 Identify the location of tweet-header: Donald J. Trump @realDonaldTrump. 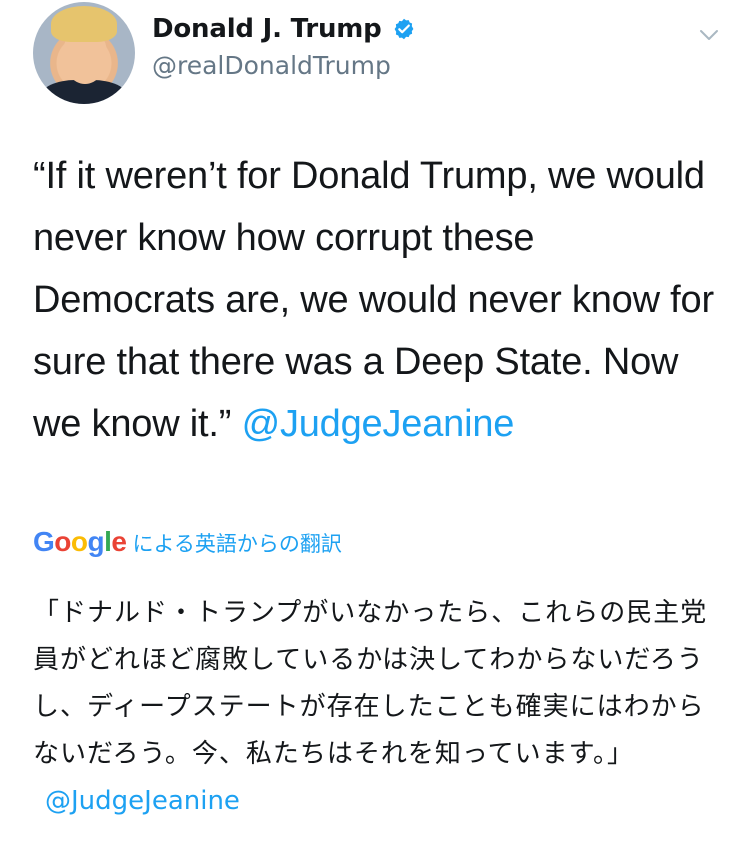
(375, 55).